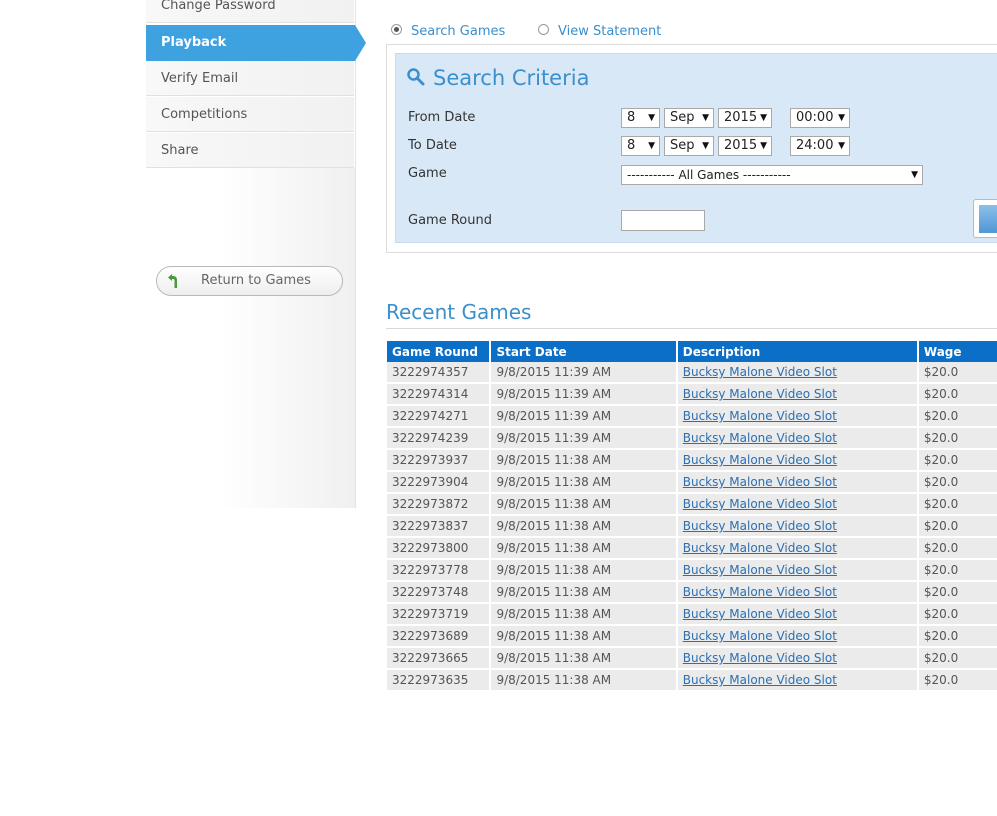 This screenshot has height=816, width=997. Describe the element at coordinates (250, 150) in the screenshot. I see `sidebar-item-share: Share` at that location.